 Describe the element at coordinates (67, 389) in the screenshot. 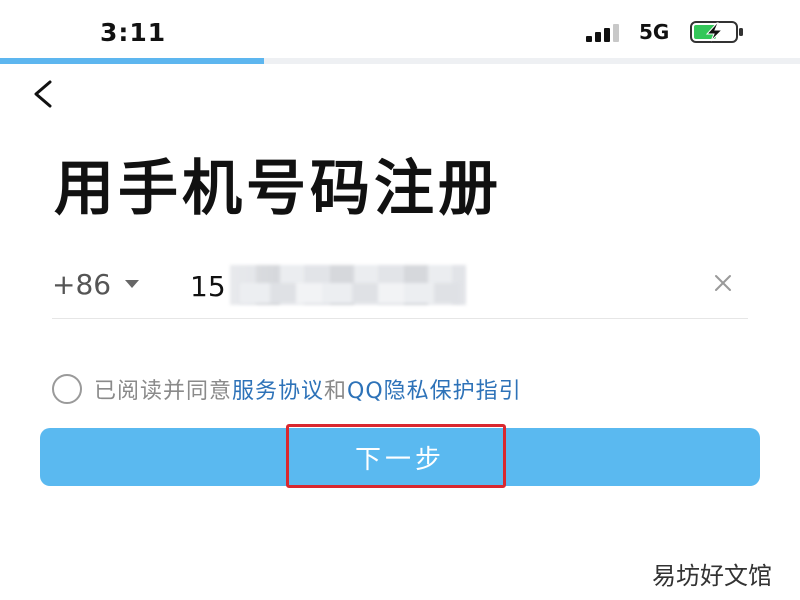

I see `agreement-checkbox` at that location.